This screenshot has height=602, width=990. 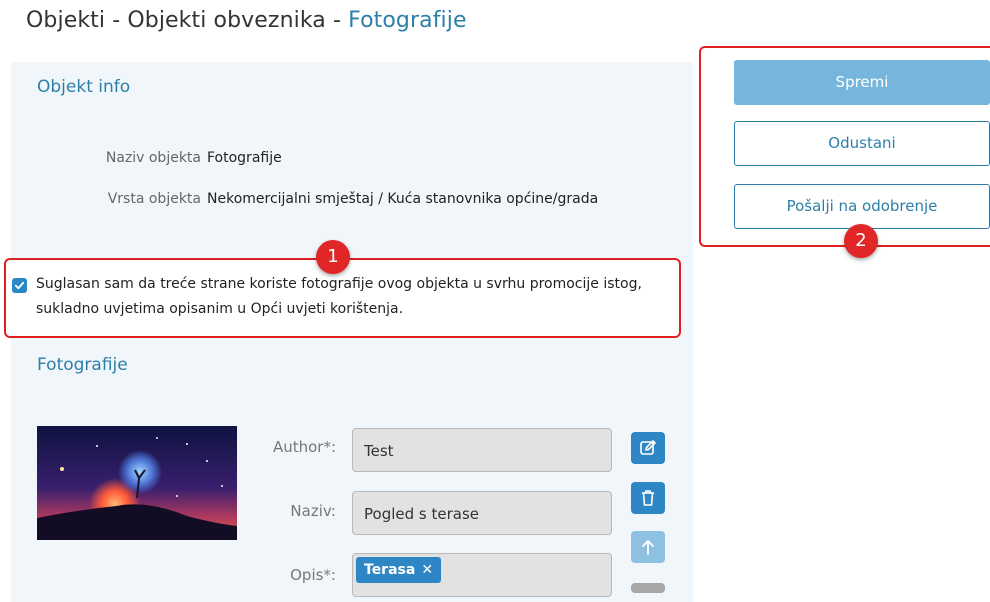 I want to click on edit-button, so click(x=648, y=448).